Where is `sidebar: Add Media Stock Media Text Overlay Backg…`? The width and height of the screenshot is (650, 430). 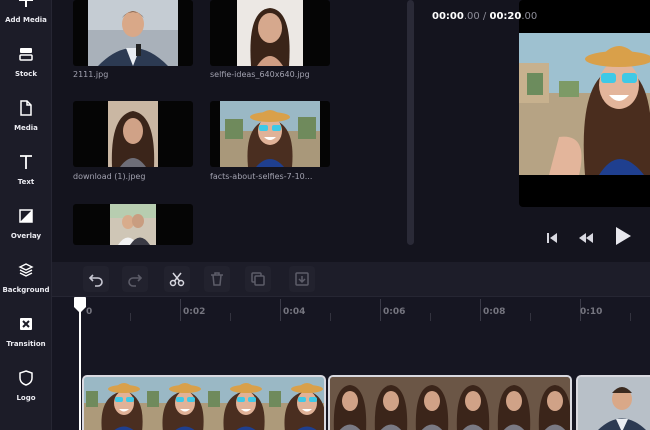
sidebar: Add Media Stock Media Text Overlay Backg… is located at coordinates (26, 215).